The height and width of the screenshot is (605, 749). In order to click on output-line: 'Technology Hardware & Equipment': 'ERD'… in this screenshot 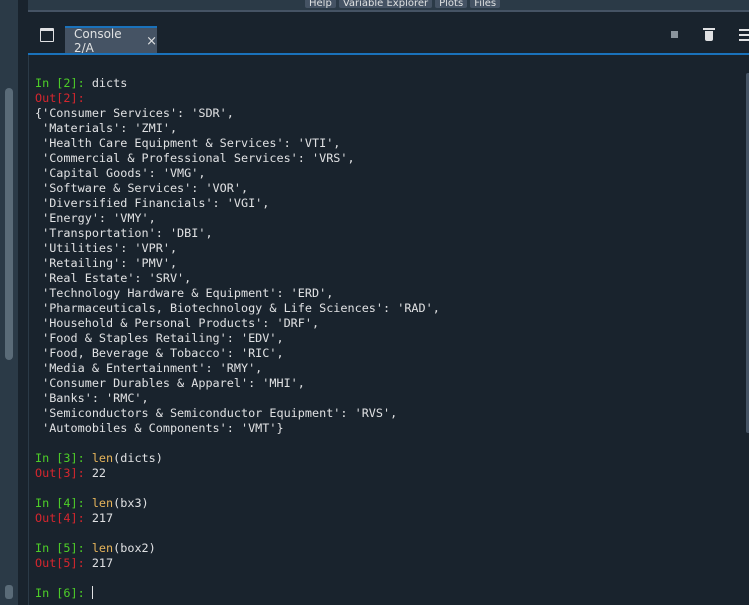, I will do `click(184, 293)`.